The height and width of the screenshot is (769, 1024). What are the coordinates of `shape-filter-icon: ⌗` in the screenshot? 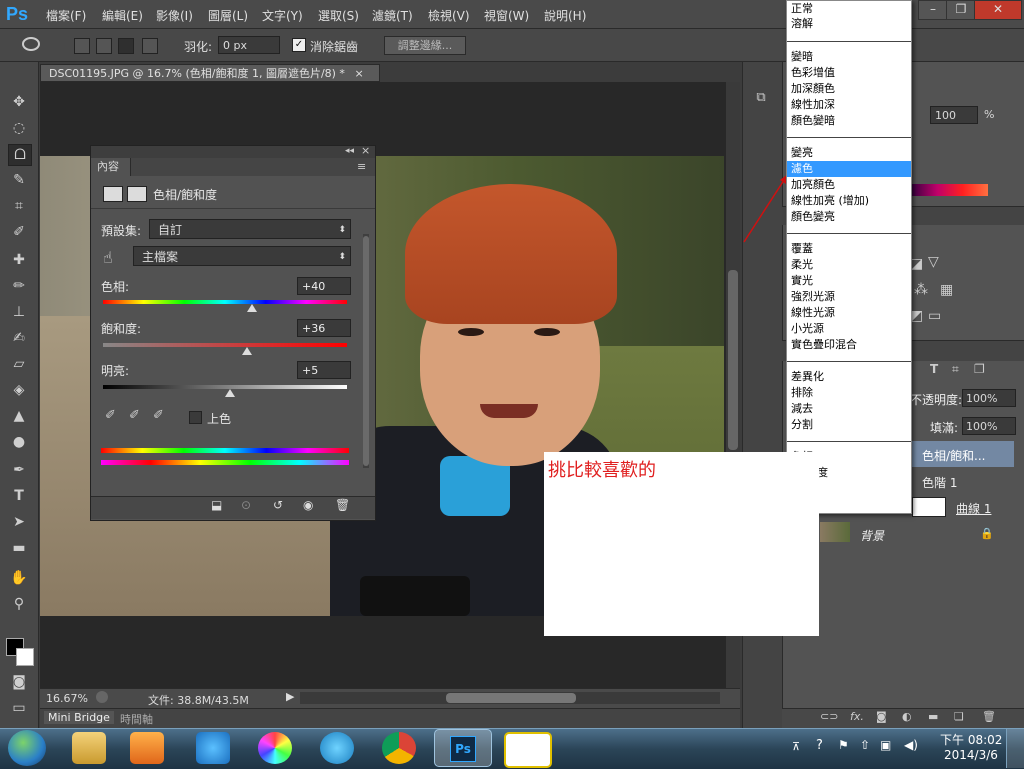 It's located at (955, 369).